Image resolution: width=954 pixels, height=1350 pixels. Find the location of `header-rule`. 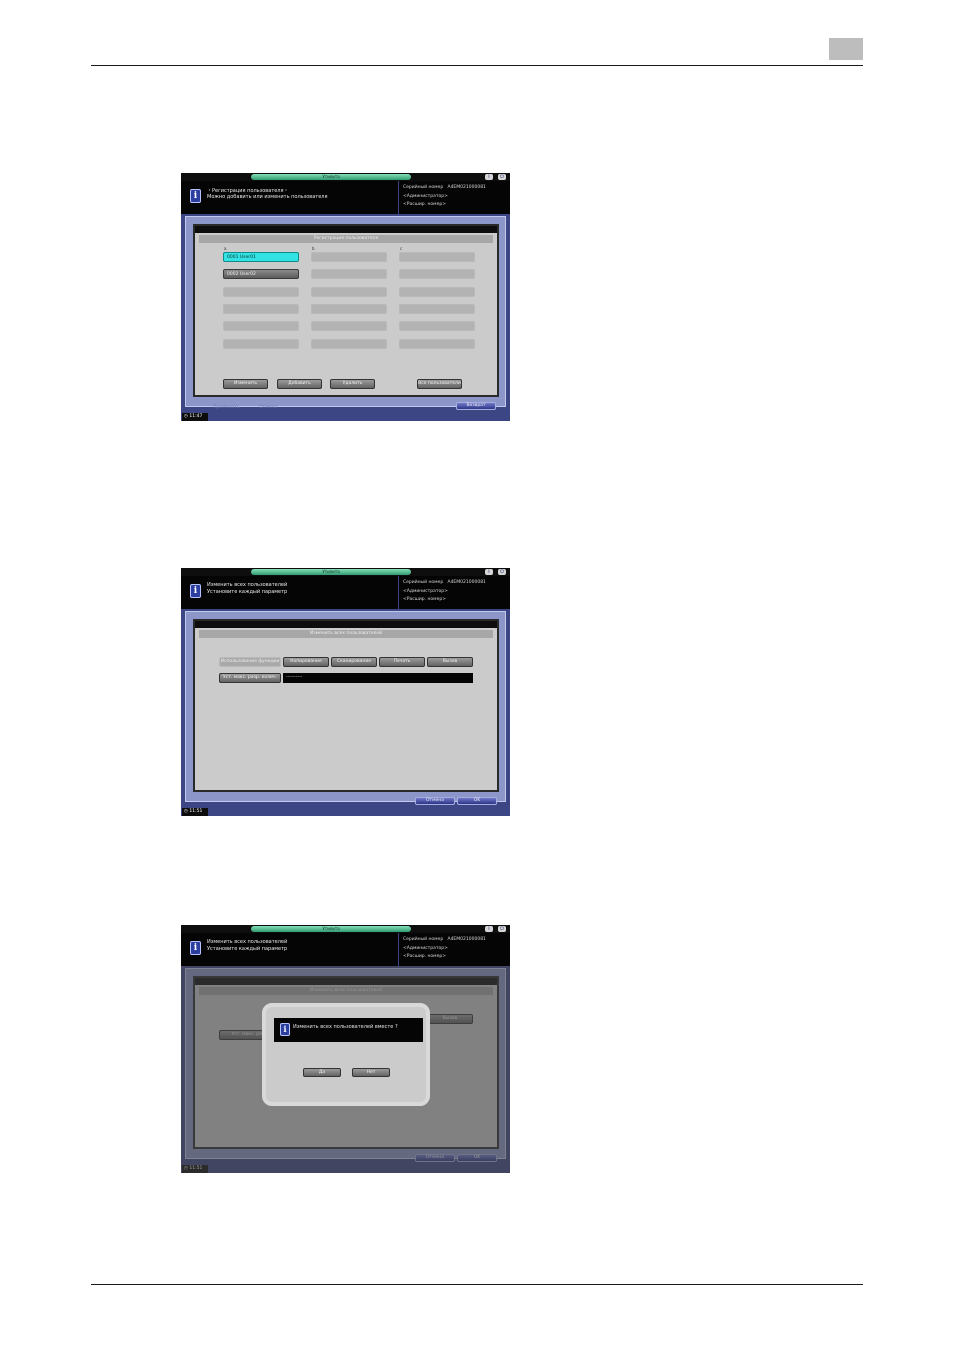

header-rule is located at coordinates (477, 65).